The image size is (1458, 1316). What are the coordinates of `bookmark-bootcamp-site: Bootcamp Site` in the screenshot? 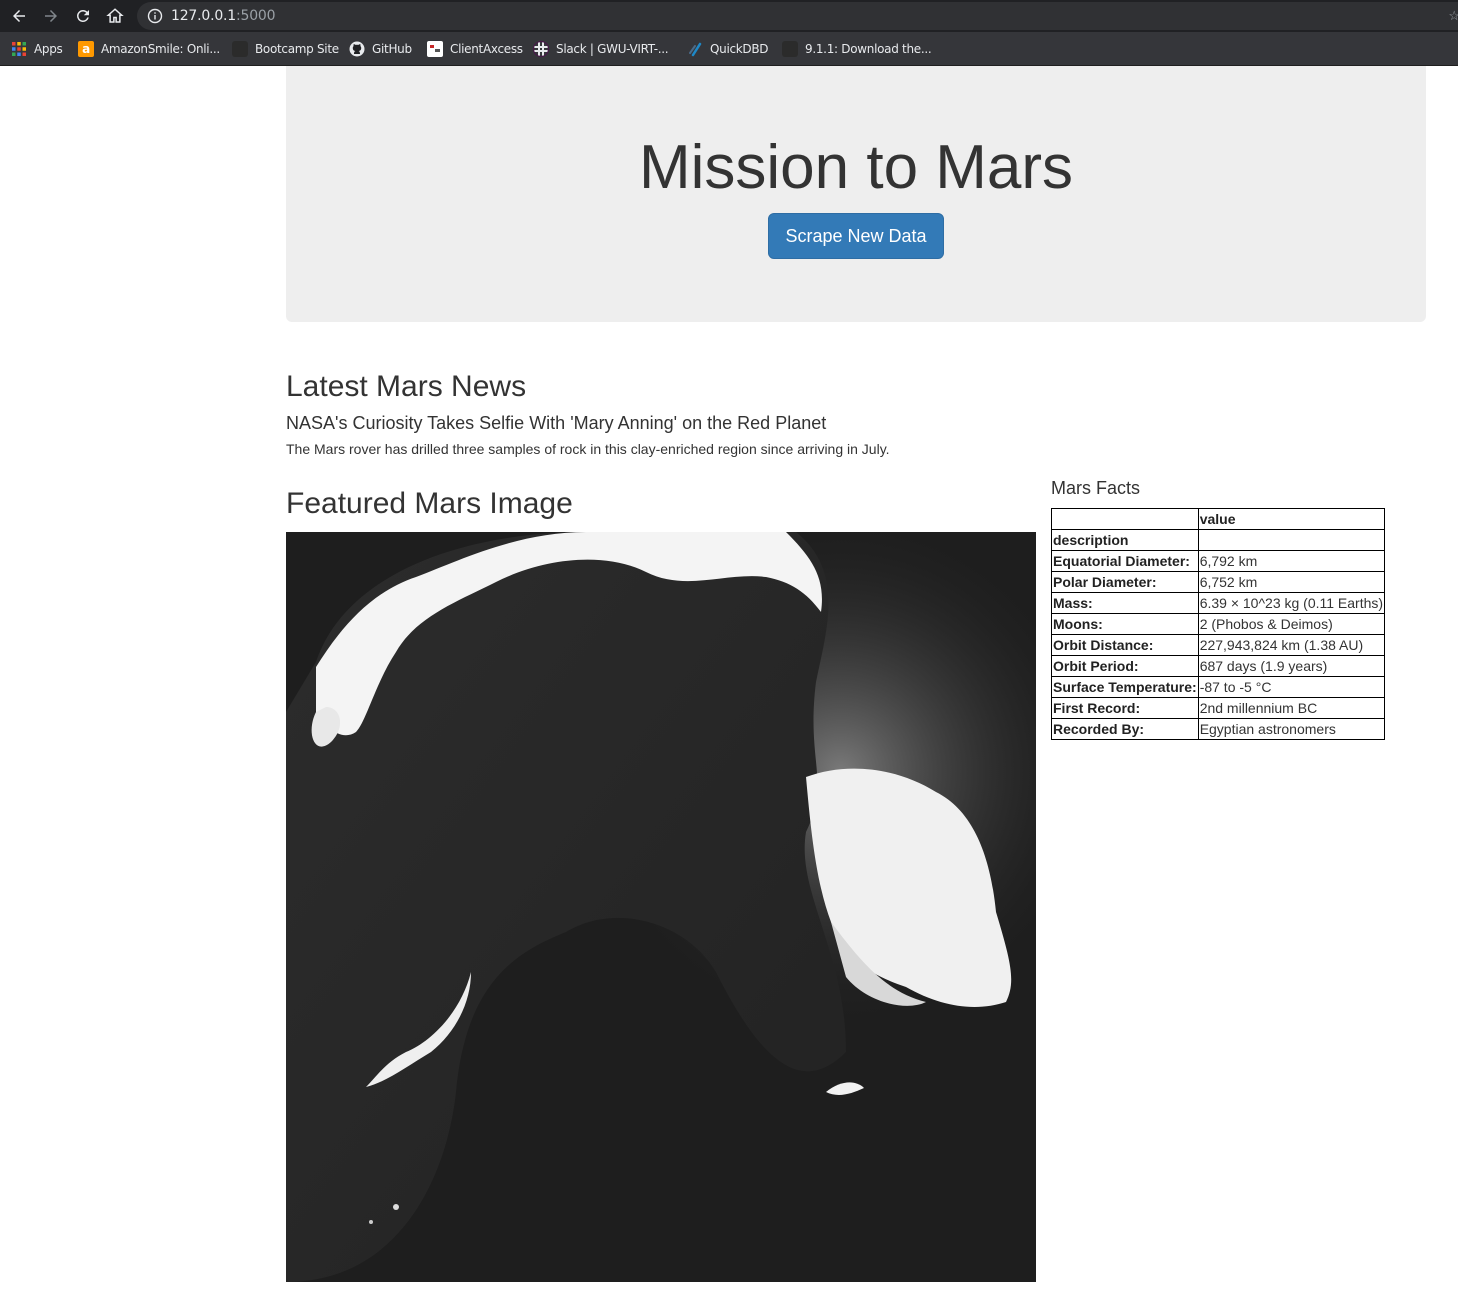 It's located at (285, 49).